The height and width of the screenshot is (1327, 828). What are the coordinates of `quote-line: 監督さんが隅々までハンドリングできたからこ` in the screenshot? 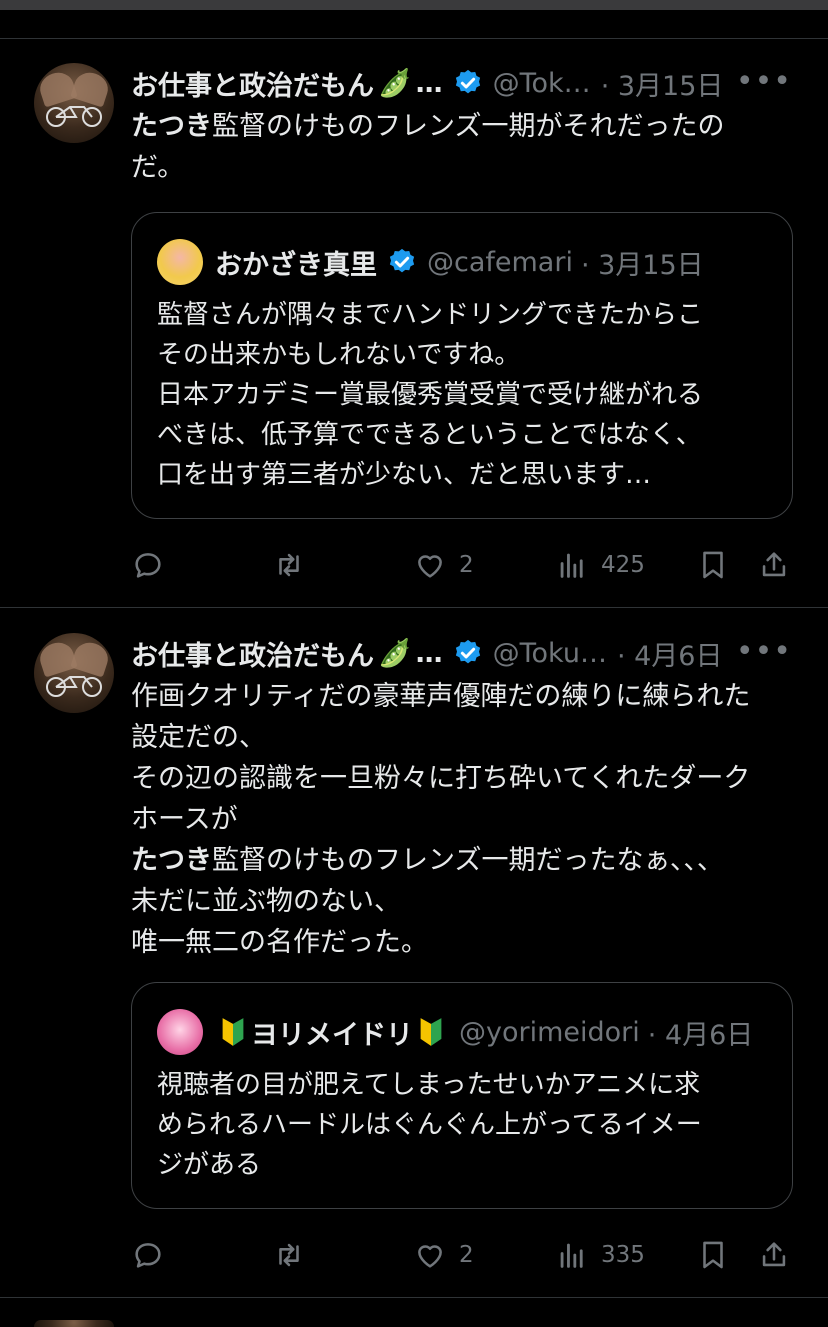 It's located at (430, 315).